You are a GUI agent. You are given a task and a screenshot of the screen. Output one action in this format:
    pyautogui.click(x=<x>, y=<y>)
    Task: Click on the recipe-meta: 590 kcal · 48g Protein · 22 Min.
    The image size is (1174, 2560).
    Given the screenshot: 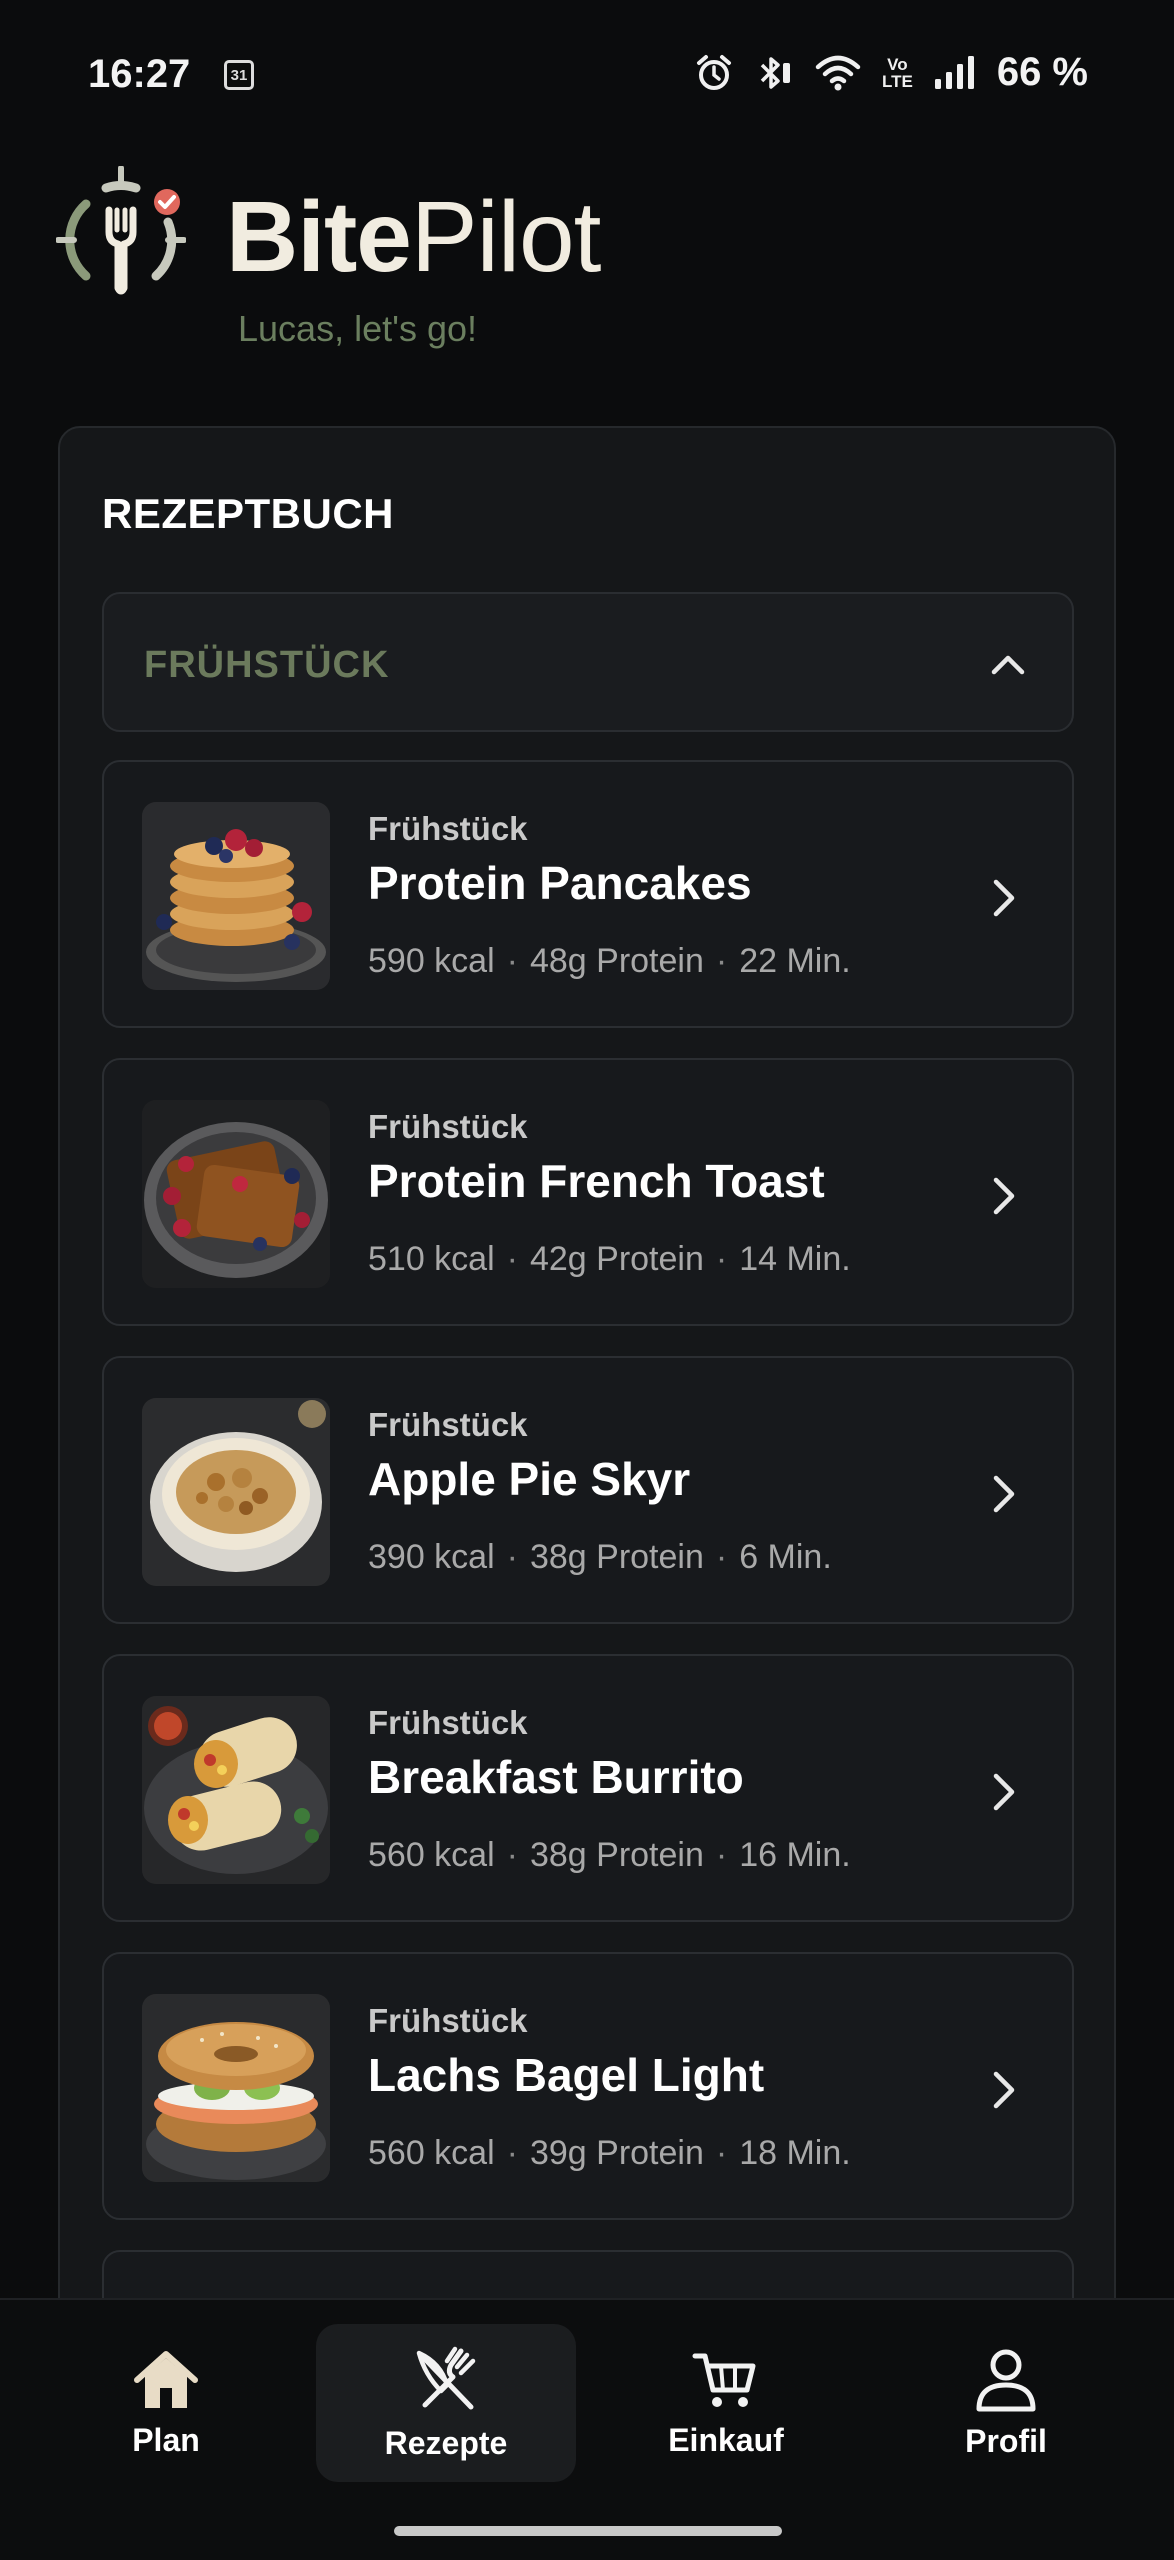 What is the action you would take?
    pyautogui.click(x=609, y=961)
    